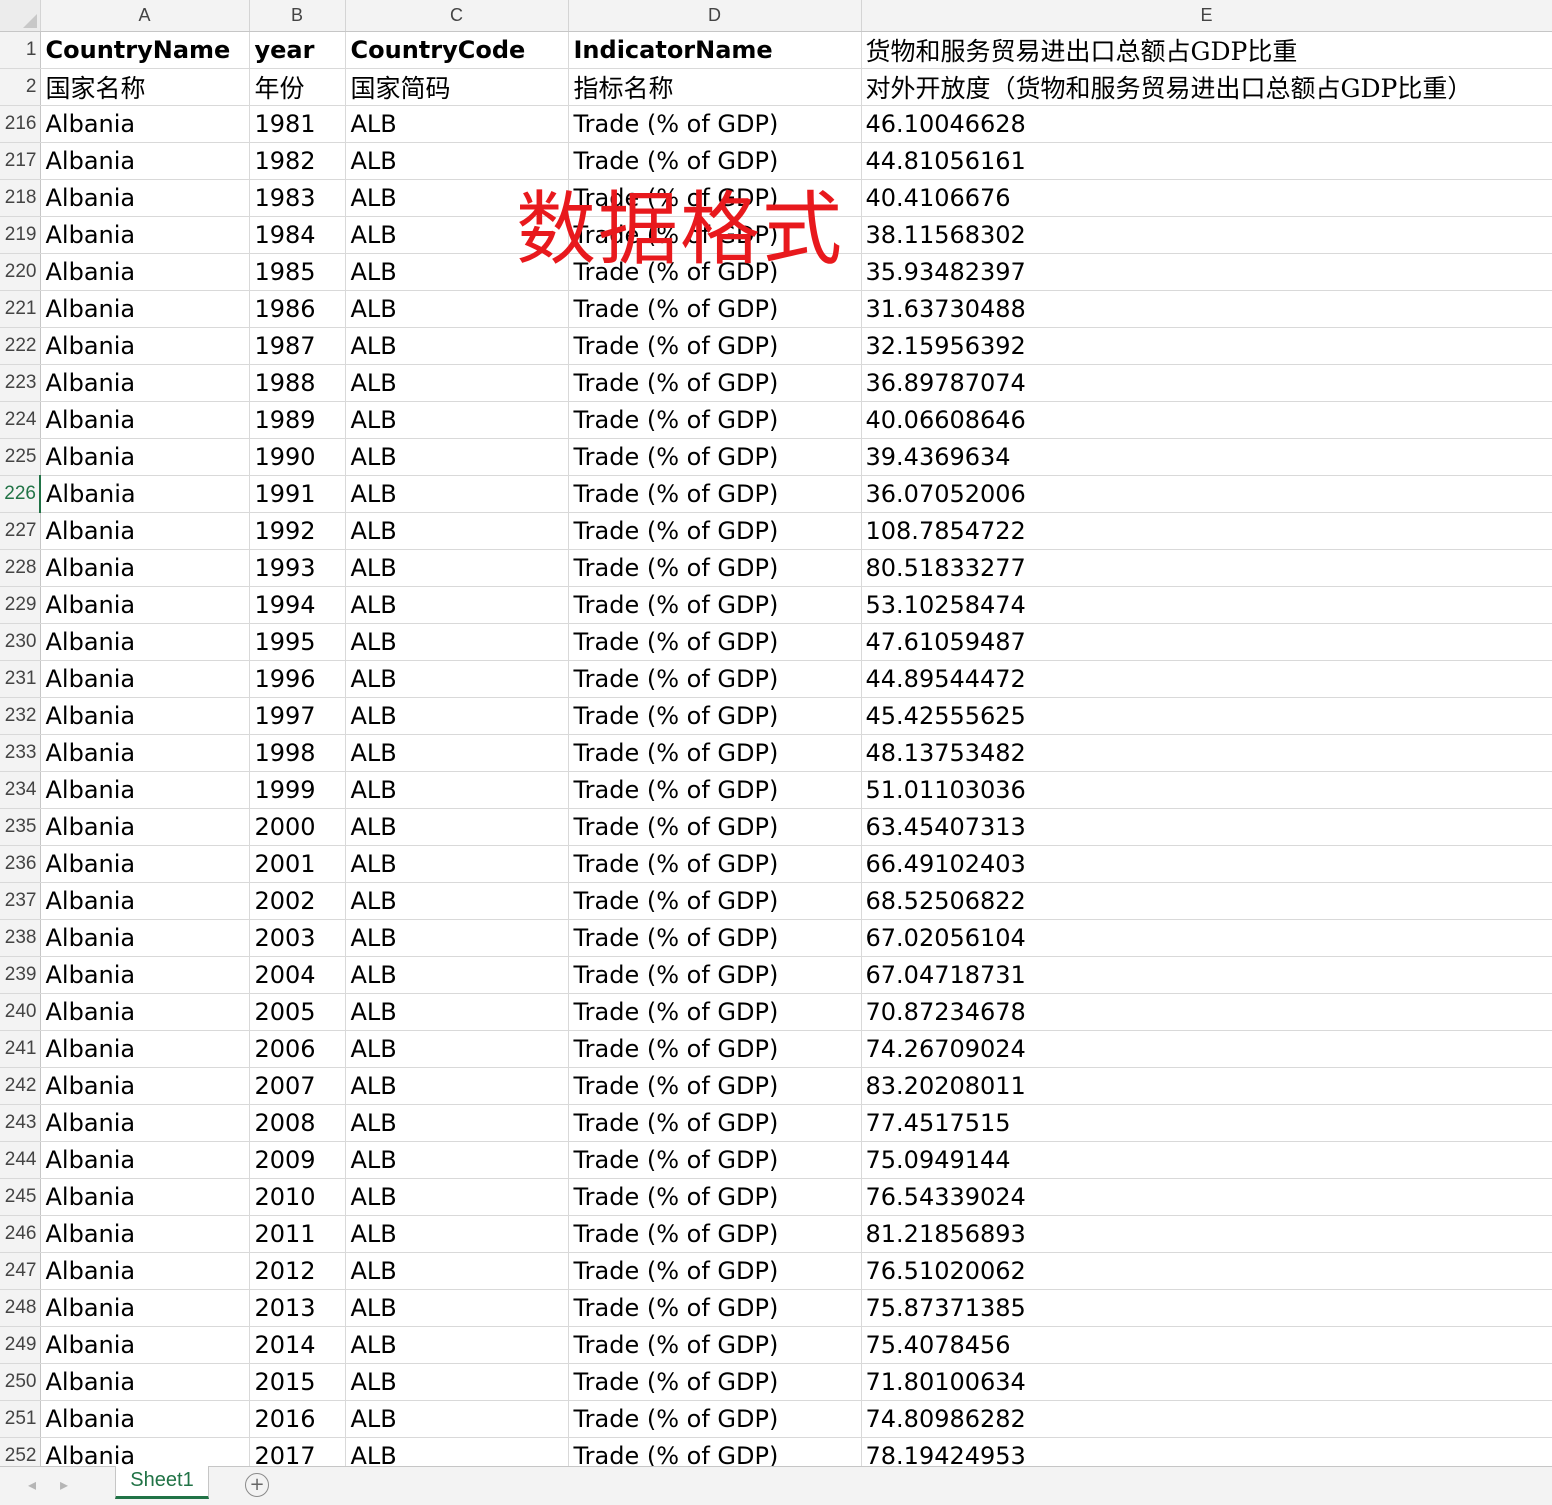 This screenshot has height=1505, width=1552. What do you see at coordinates (297, 790) in the screenshot?
I see `cell-b234: 1999` at bounding box center [297, 790].